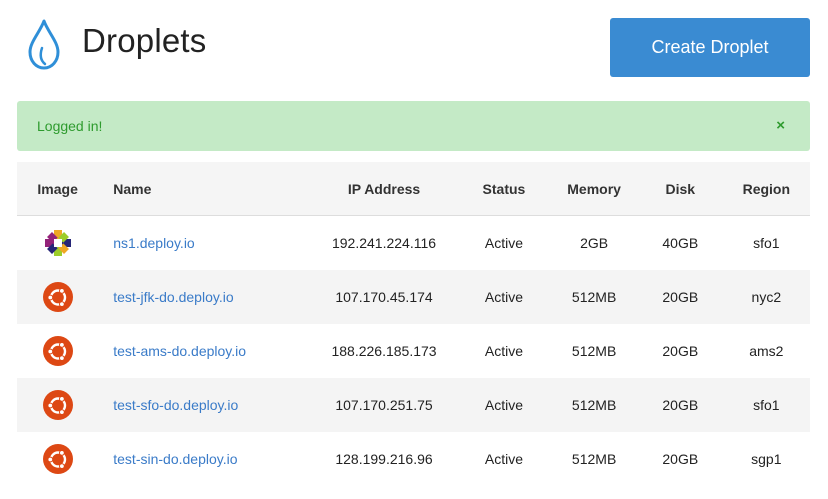  What do you see at coordinates (766, 351) in the screenshot?
I see `region-cell: ams2` at bounding box center [766, 351].